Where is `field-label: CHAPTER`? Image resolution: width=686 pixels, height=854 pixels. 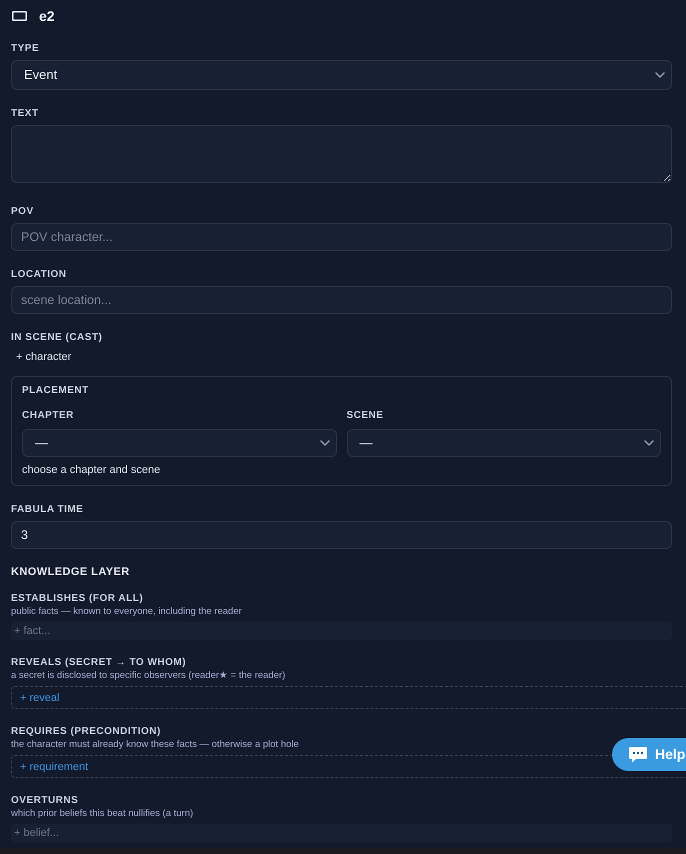
field-label: CHAPTER is located at coordinates (48, 416).